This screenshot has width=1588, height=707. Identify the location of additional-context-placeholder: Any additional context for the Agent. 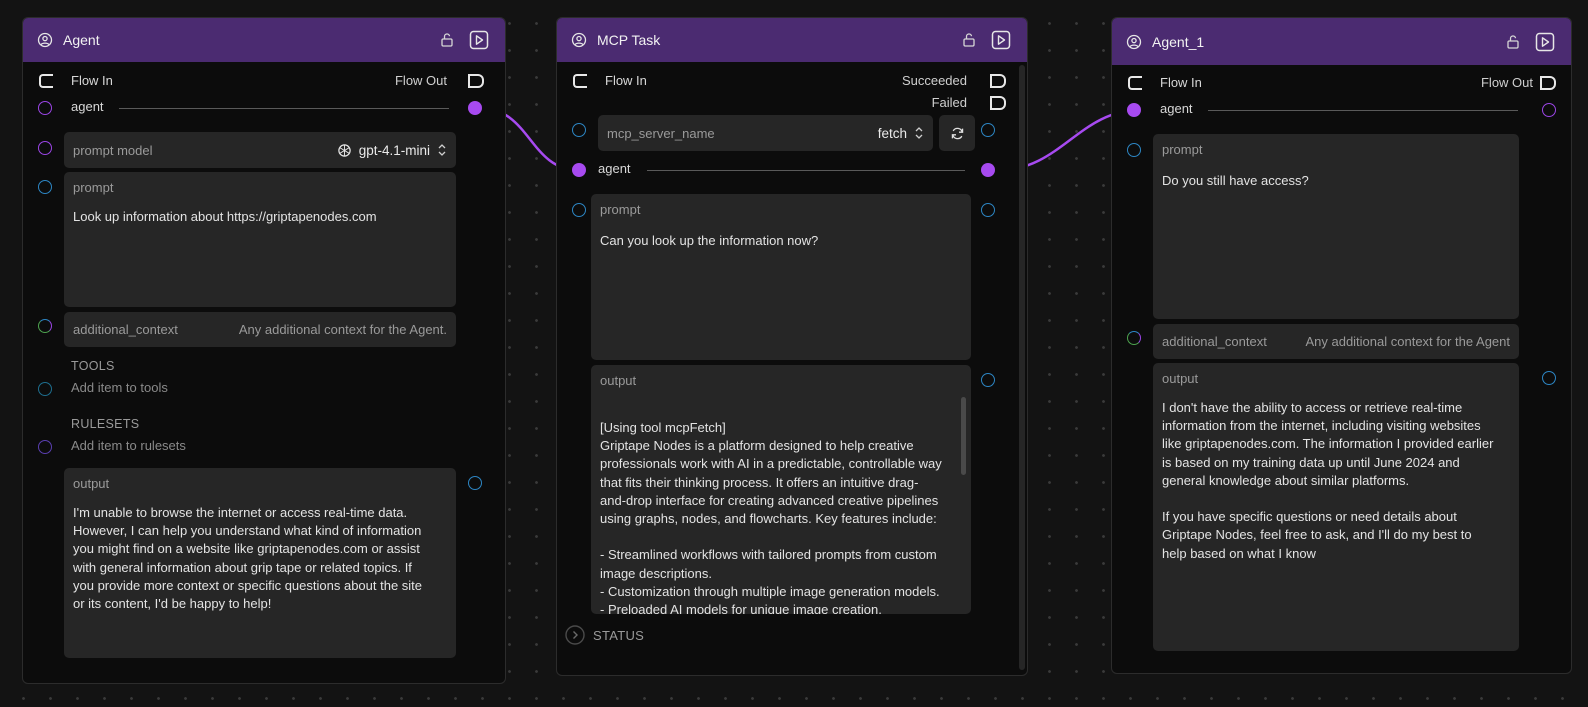
(1407, 341).